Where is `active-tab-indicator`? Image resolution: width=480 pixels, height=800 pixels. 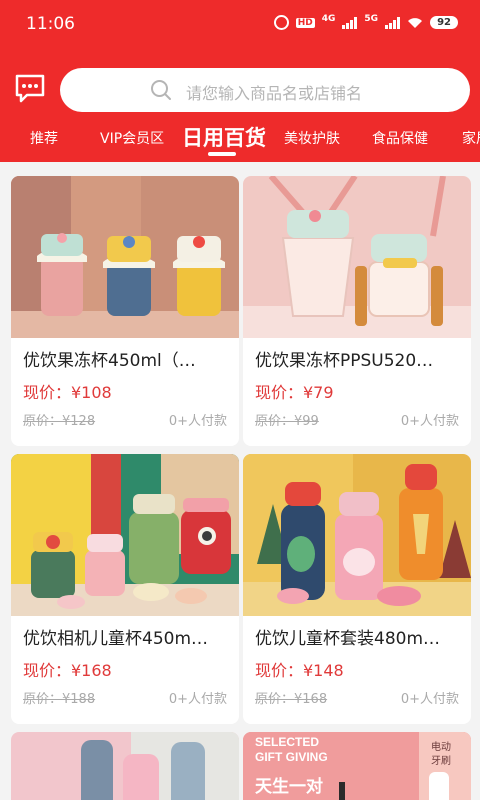 active-tab-indicator is located at coordinates (222, 154).